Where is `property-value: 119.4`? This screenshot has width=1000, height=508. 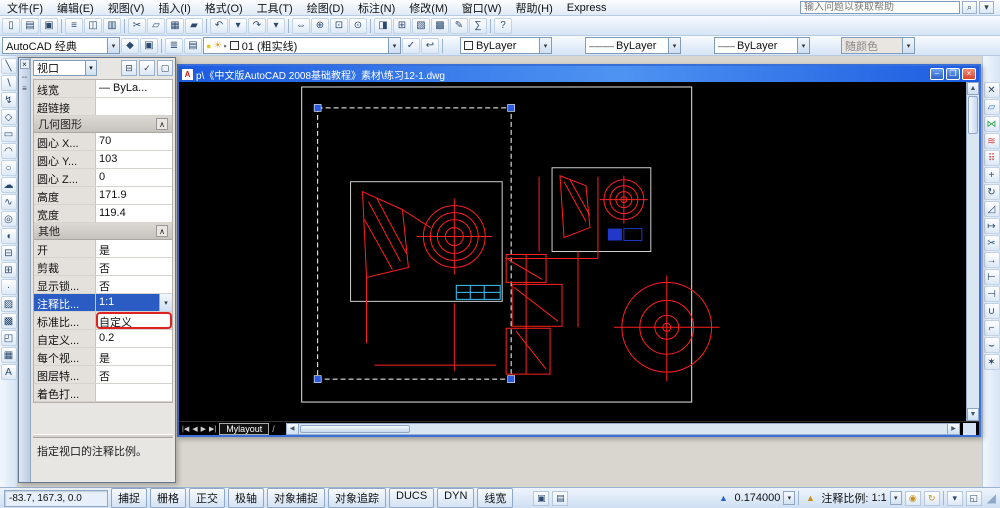 property-value: 119.4 is located at coordinates (134, 213).